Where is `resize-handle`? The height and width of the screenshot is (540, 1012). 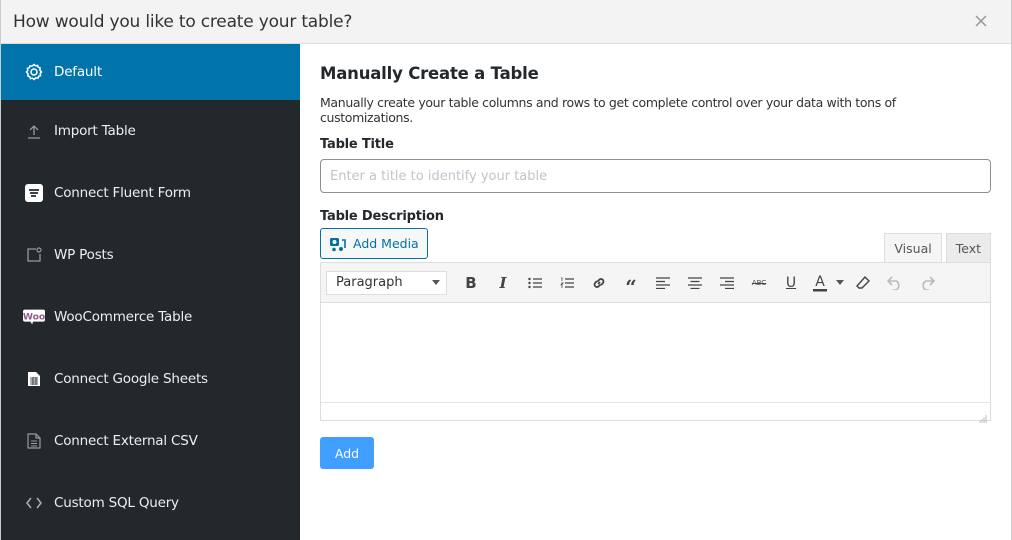 resize-handle is located at coordinates (982, 415).